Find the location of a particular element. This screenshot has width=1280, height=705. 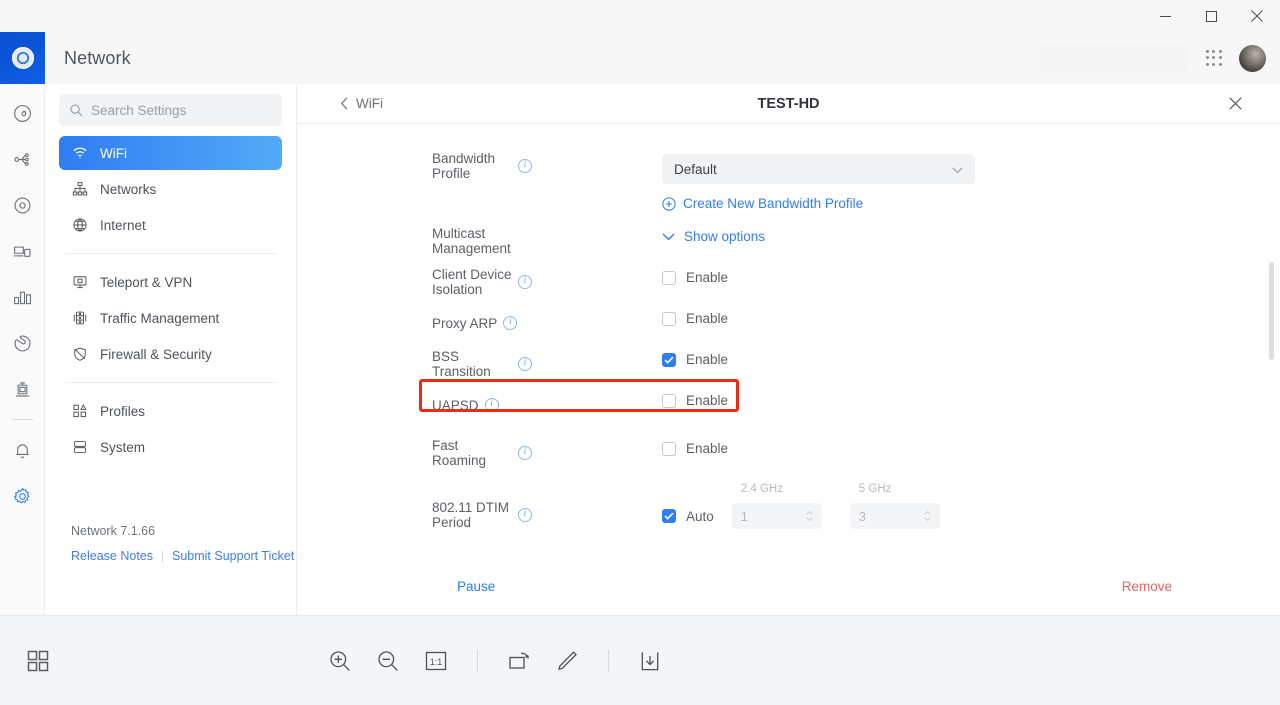

rail-icon-insights is located at coordinates (22, 297).